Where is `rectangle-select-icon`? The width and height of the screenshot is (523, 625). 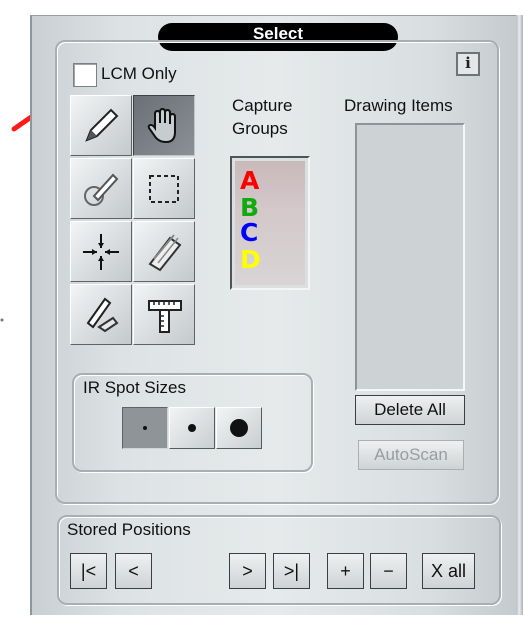
rectangle-select-icon is located at coordinates (164, 188).